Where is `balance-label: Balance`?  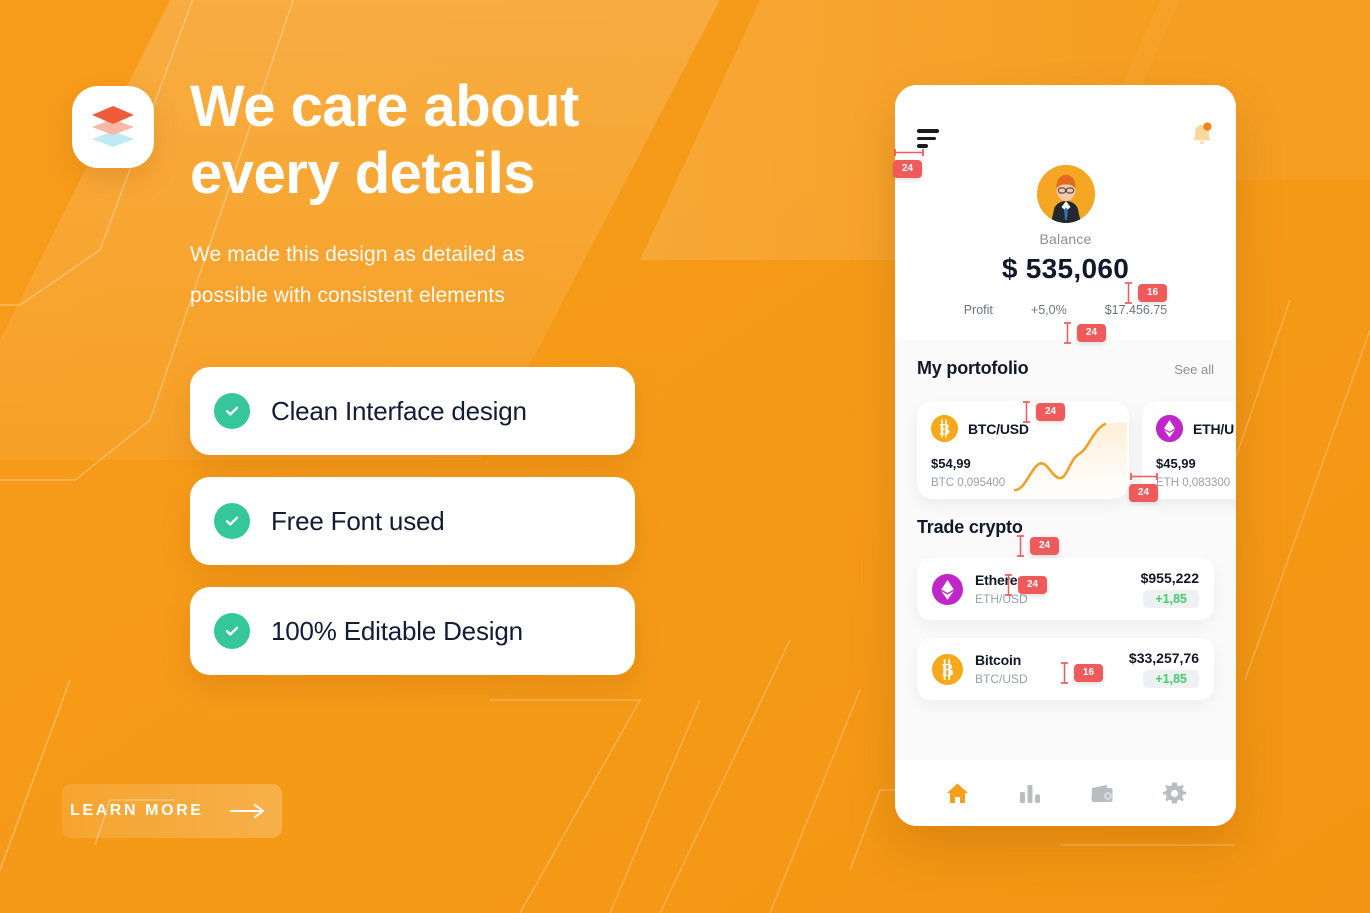
balance-label: Balance is located at coordinates (1065, 239).